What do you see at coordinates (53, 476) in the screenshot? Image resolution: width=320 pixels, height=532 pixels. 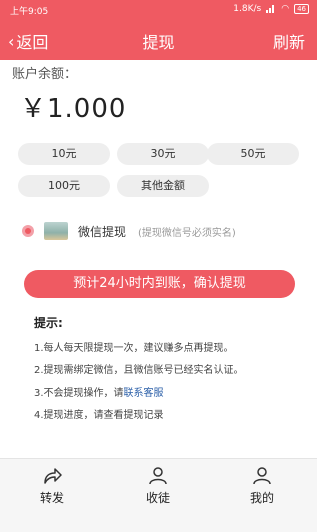 I see `share-icon` at bounding box center [53, 476].